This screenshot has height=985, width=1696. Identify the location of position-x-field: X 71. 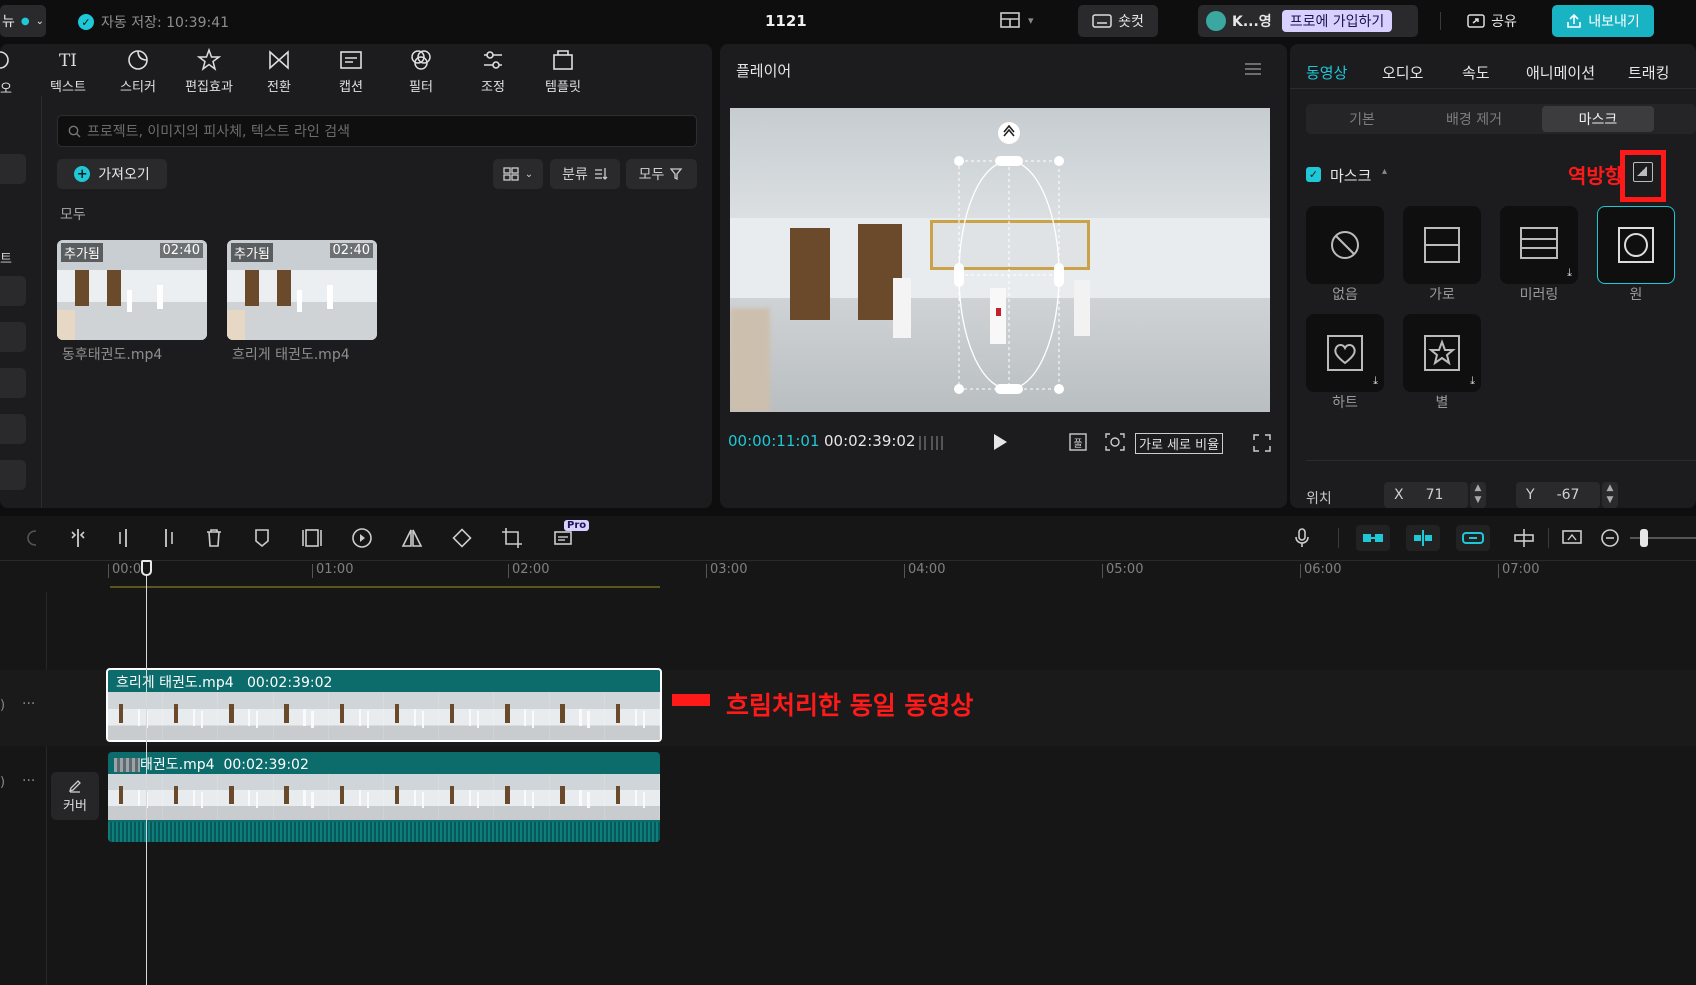
(1426, 495).